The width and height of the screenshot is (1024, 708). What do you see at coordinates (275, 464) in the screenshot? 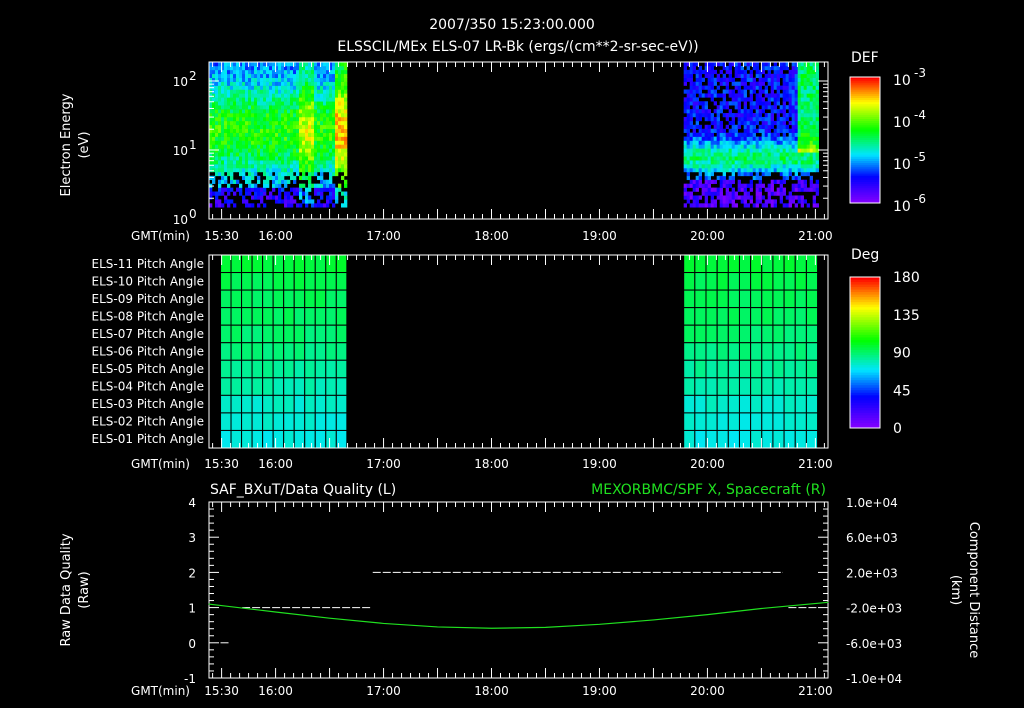
I see `time-tick-label: 16:00` at bounding box center [275, 464].